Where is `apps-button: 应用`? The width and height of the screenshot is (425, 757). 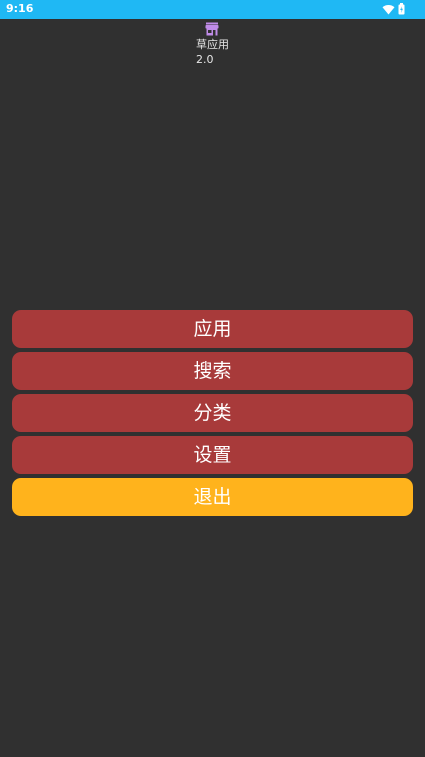 apps-button: 应用 is located at coordinates (212, 329).